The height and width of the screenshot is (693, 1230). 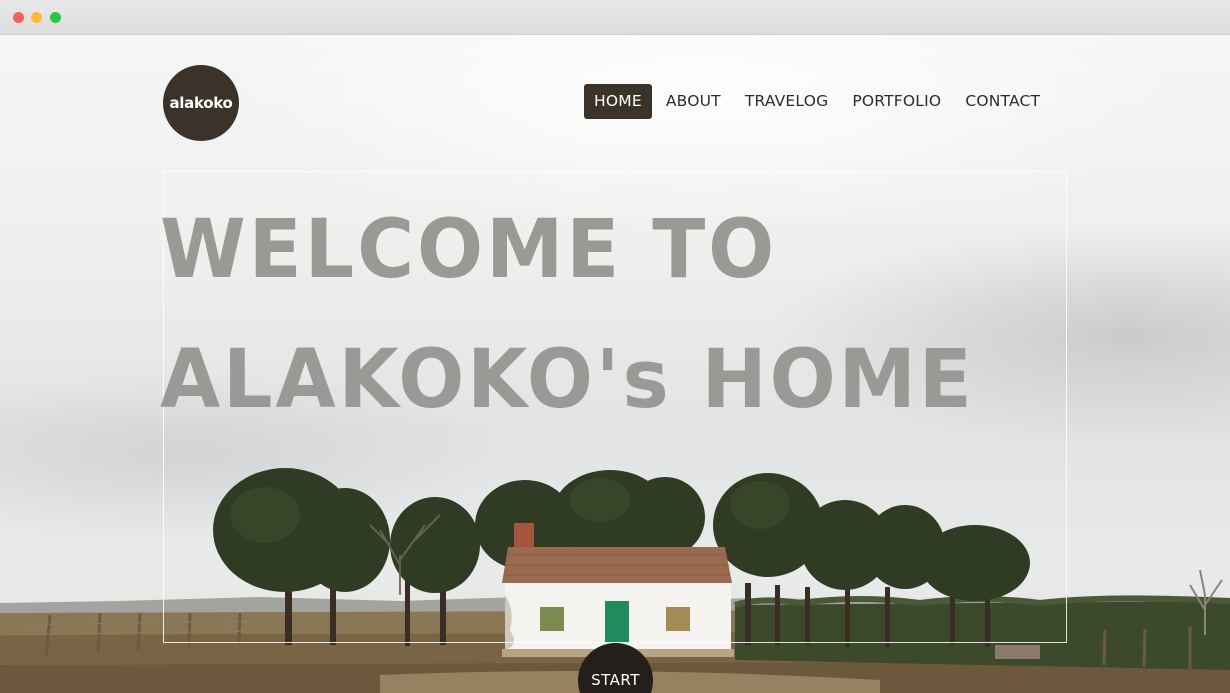 I want to click on site-logo: alakoko, so click(x=201, y=103).